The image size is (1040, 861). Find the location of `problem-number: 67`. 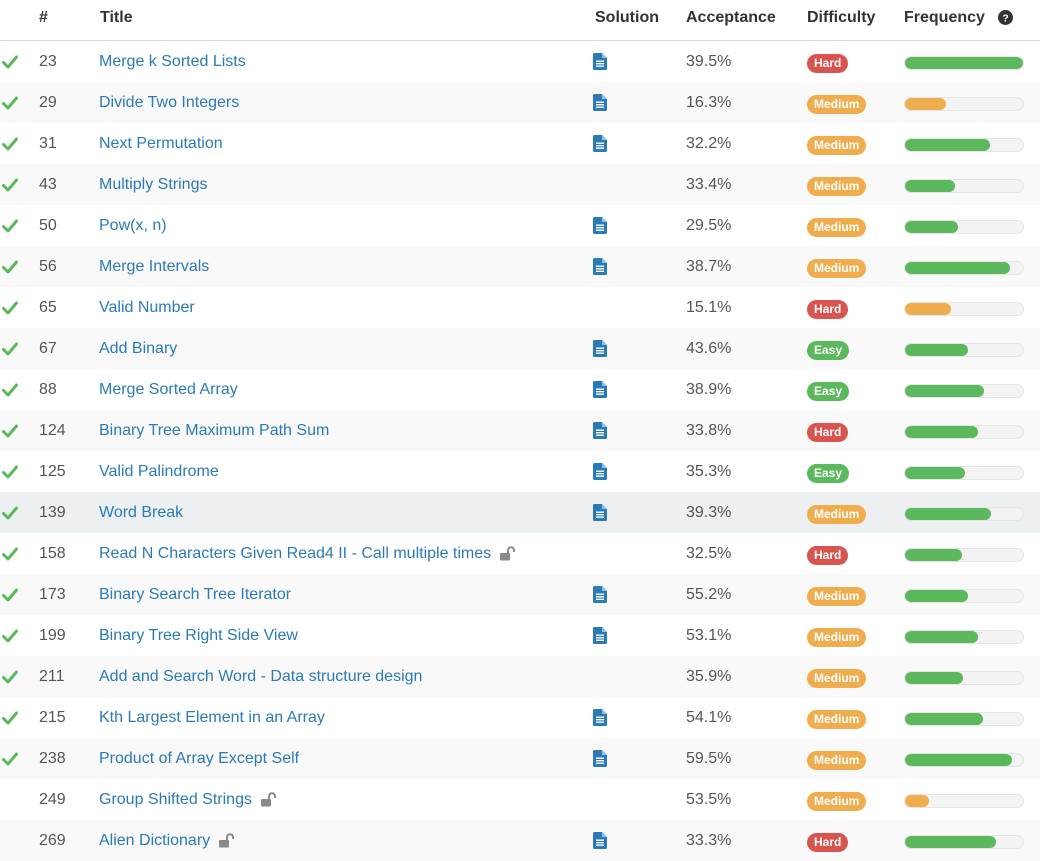

problem-number: 67 is located at coordinates (48, 348).